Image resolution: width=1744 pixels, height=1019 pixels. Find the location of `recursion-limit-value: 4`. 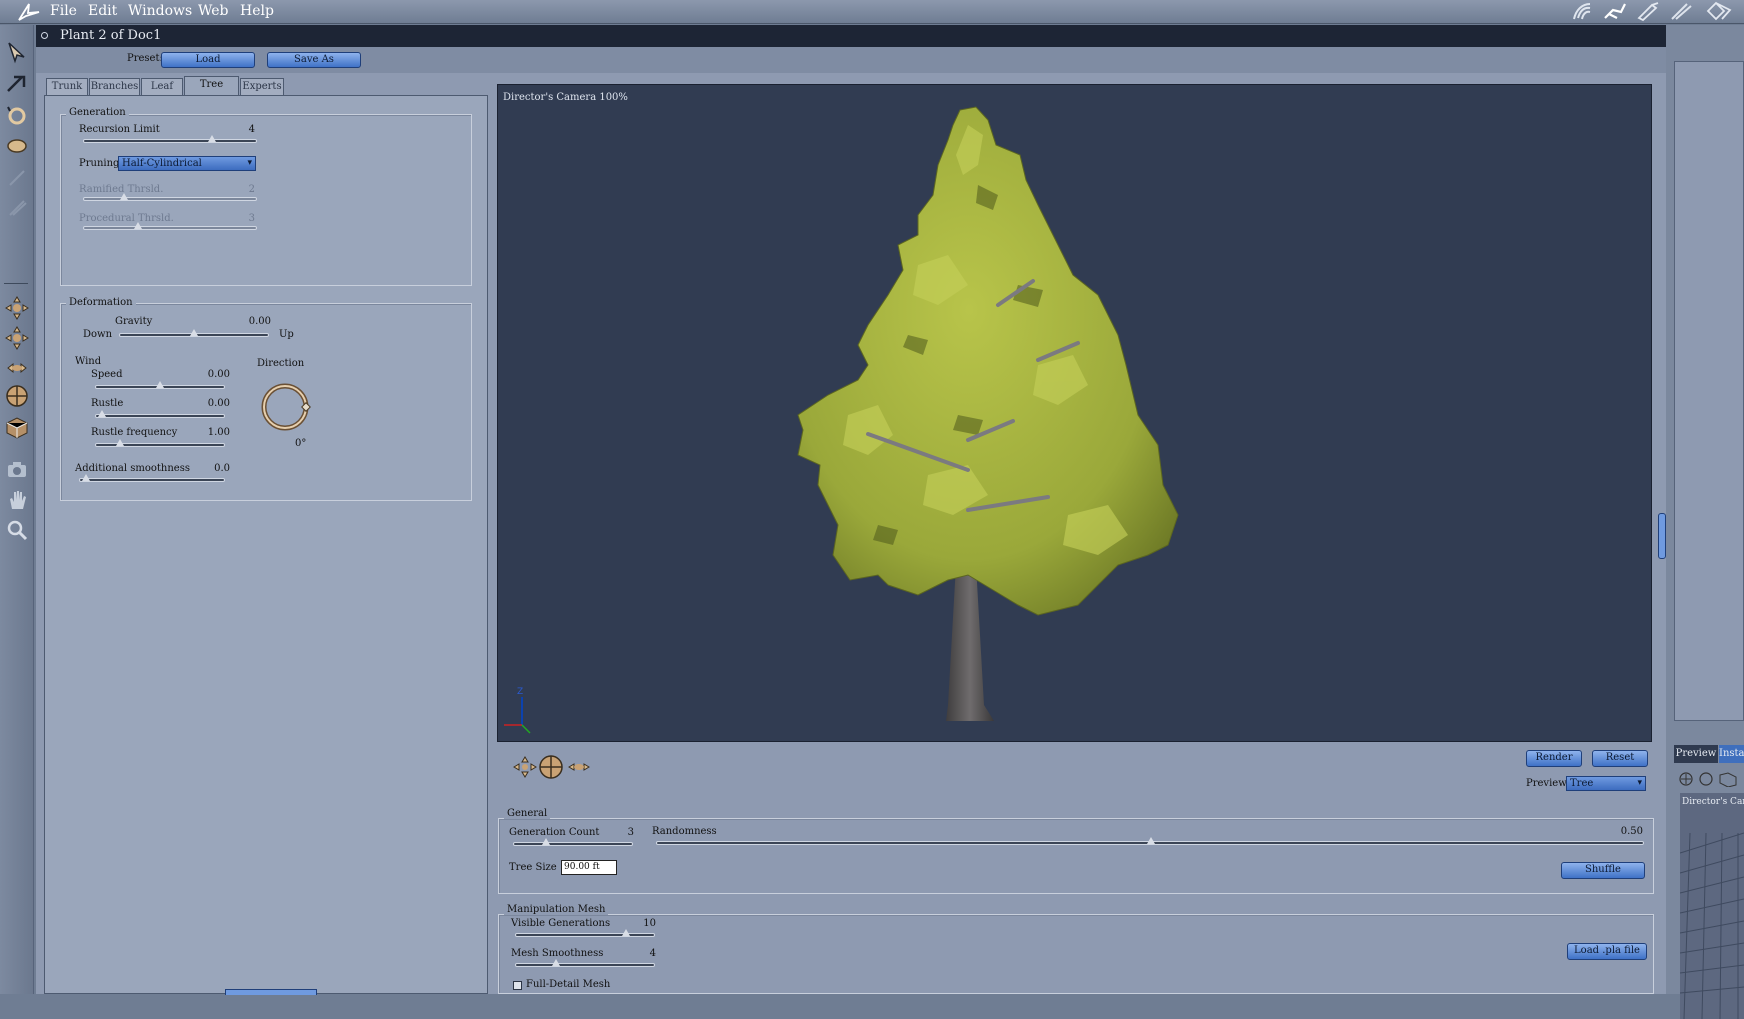

recursion-limit-value: 4 is located at coordinates (251, 129).